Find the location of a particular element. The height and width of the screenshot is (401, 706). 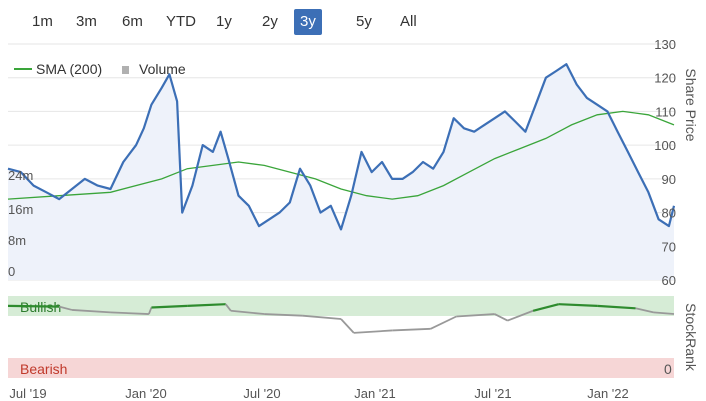

x-tick-label: Jul '21 is located at coordinates (492, 393).